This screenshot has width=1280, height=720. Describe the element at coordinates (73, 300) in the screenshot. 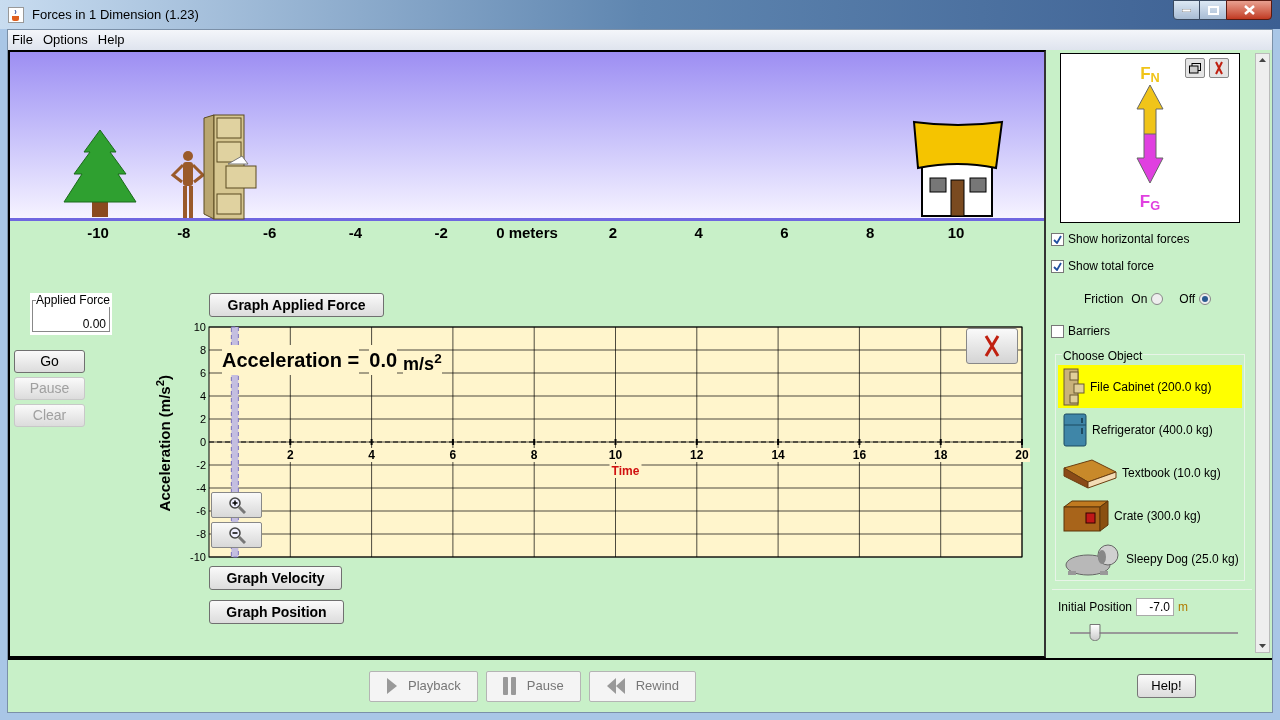

I see `applied-force-label: Applied Force` at that location.